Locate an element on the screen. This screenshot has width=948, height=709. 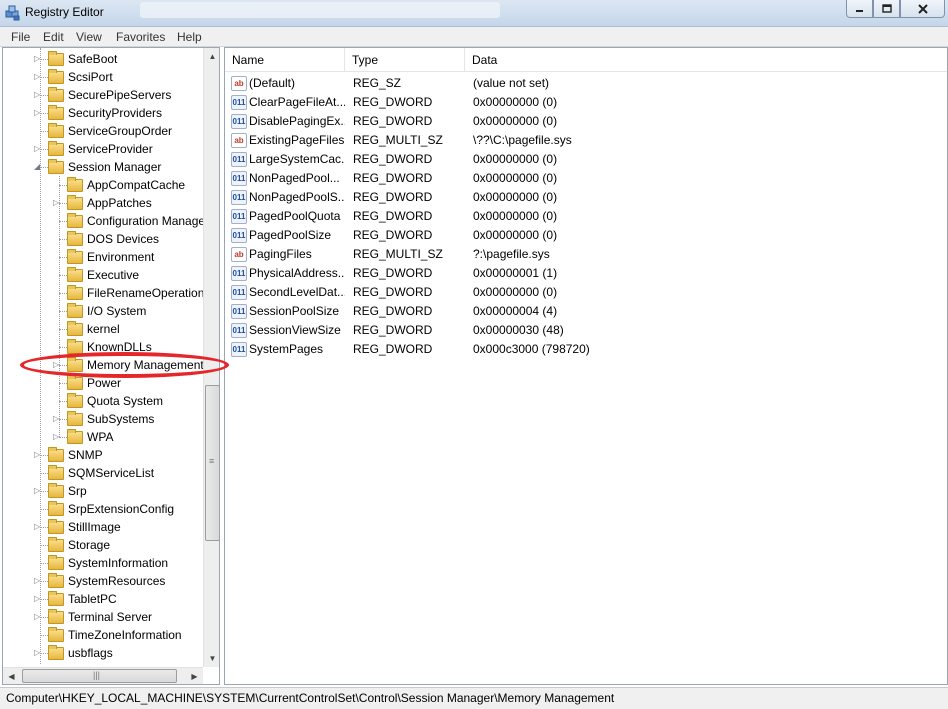
tree-item: ▷ SystemResources is located at coordinates (103, 581).